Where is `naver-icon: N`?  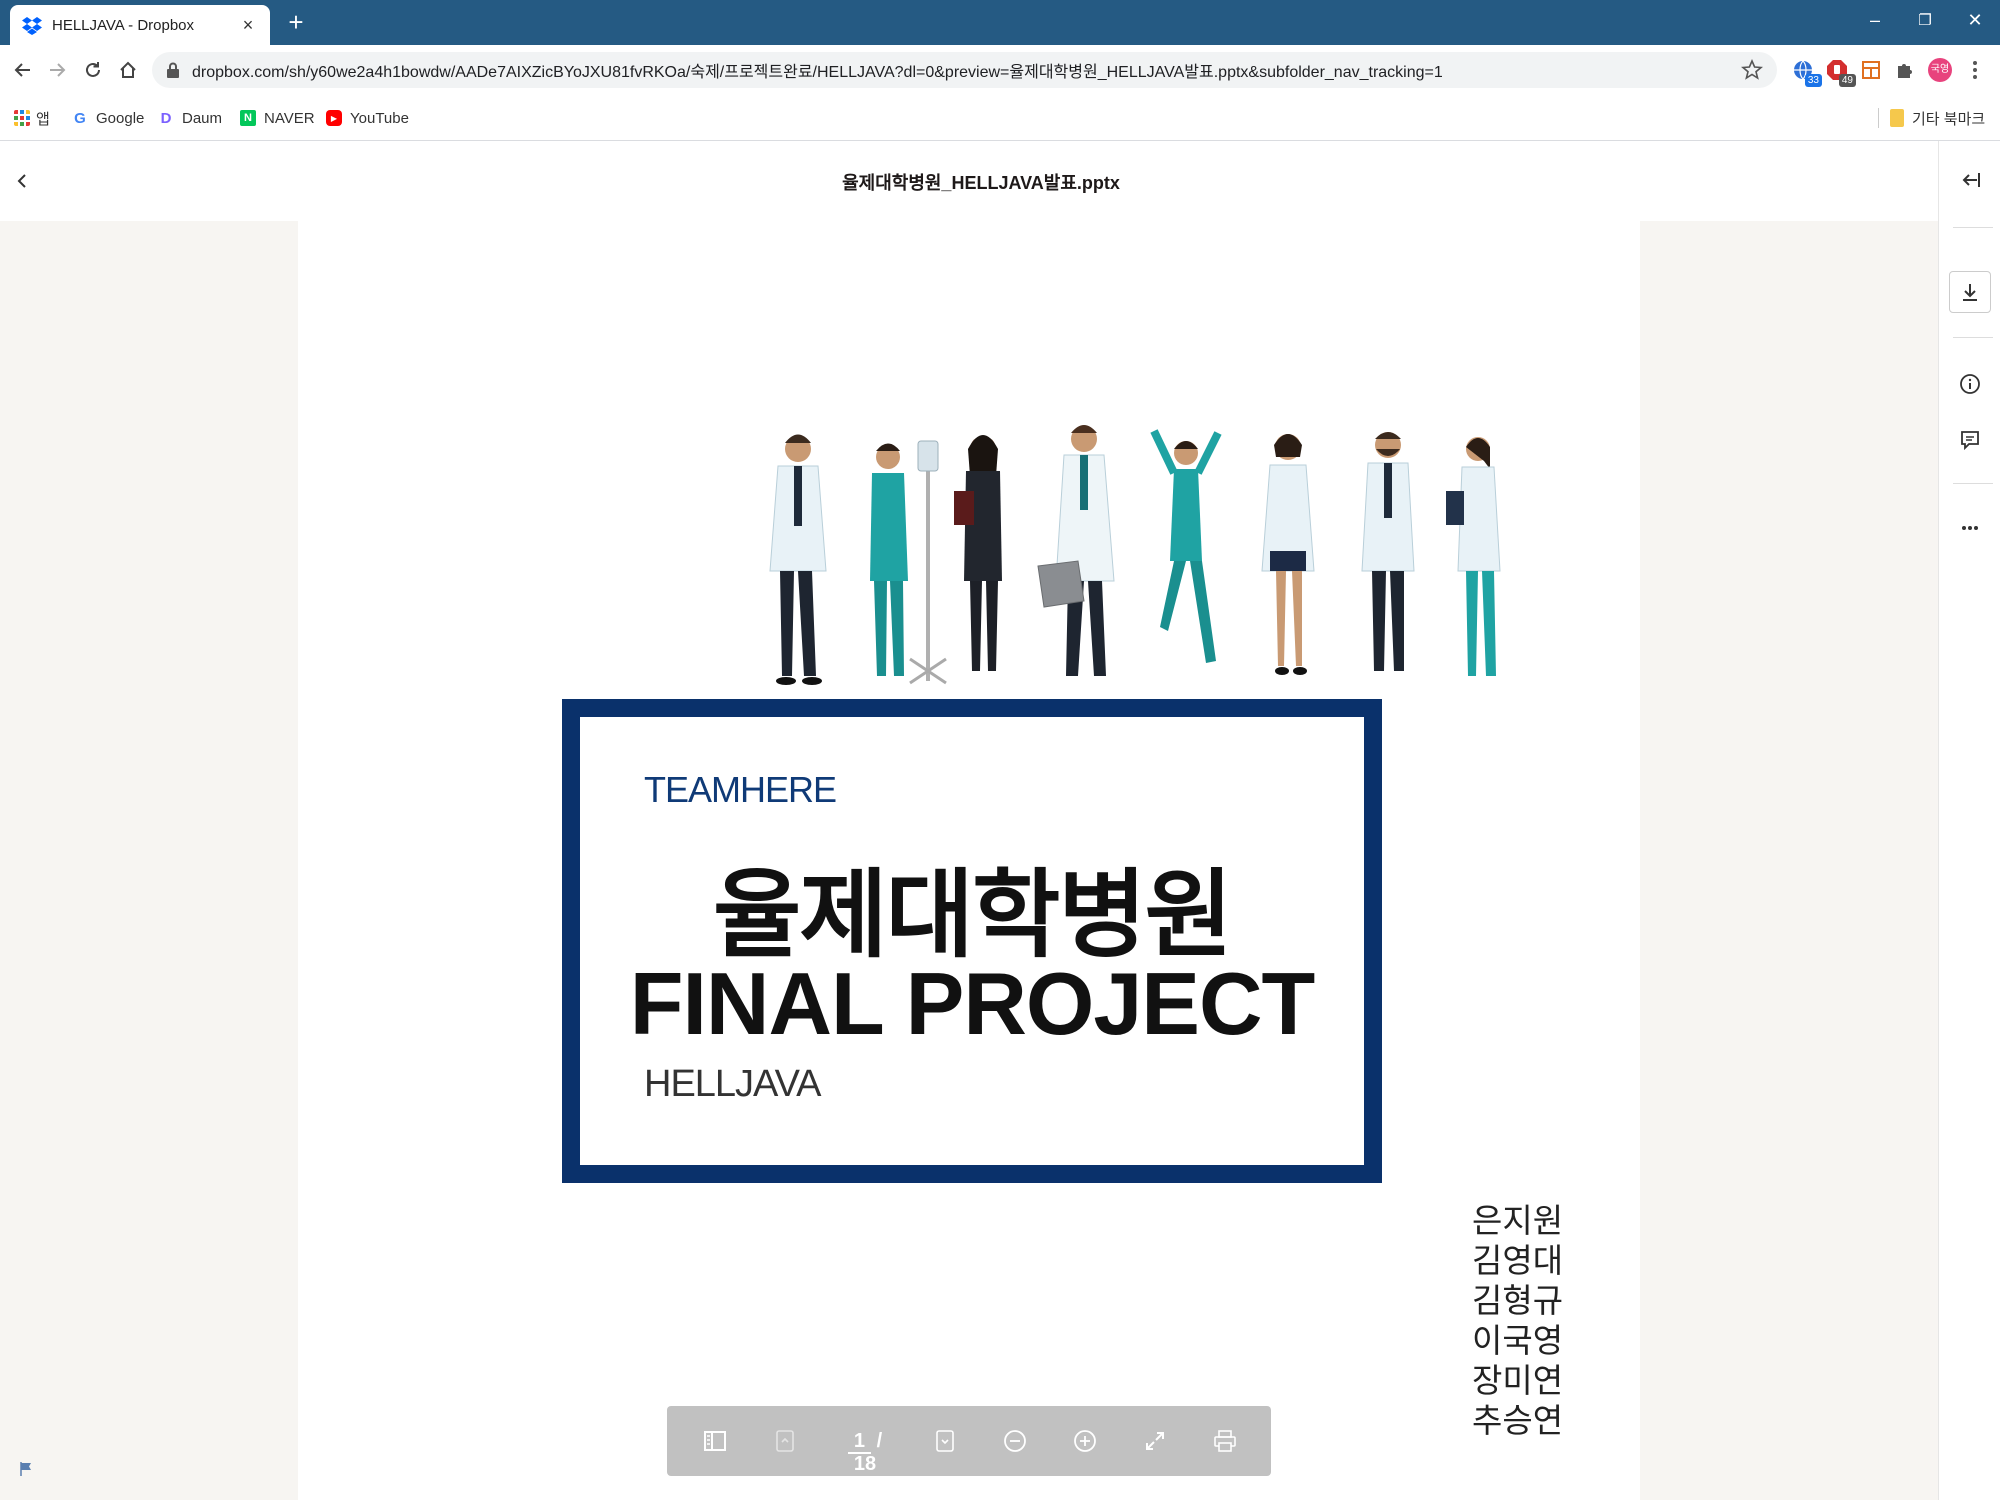
naver-icon: N is located at coordinates (248, 118).